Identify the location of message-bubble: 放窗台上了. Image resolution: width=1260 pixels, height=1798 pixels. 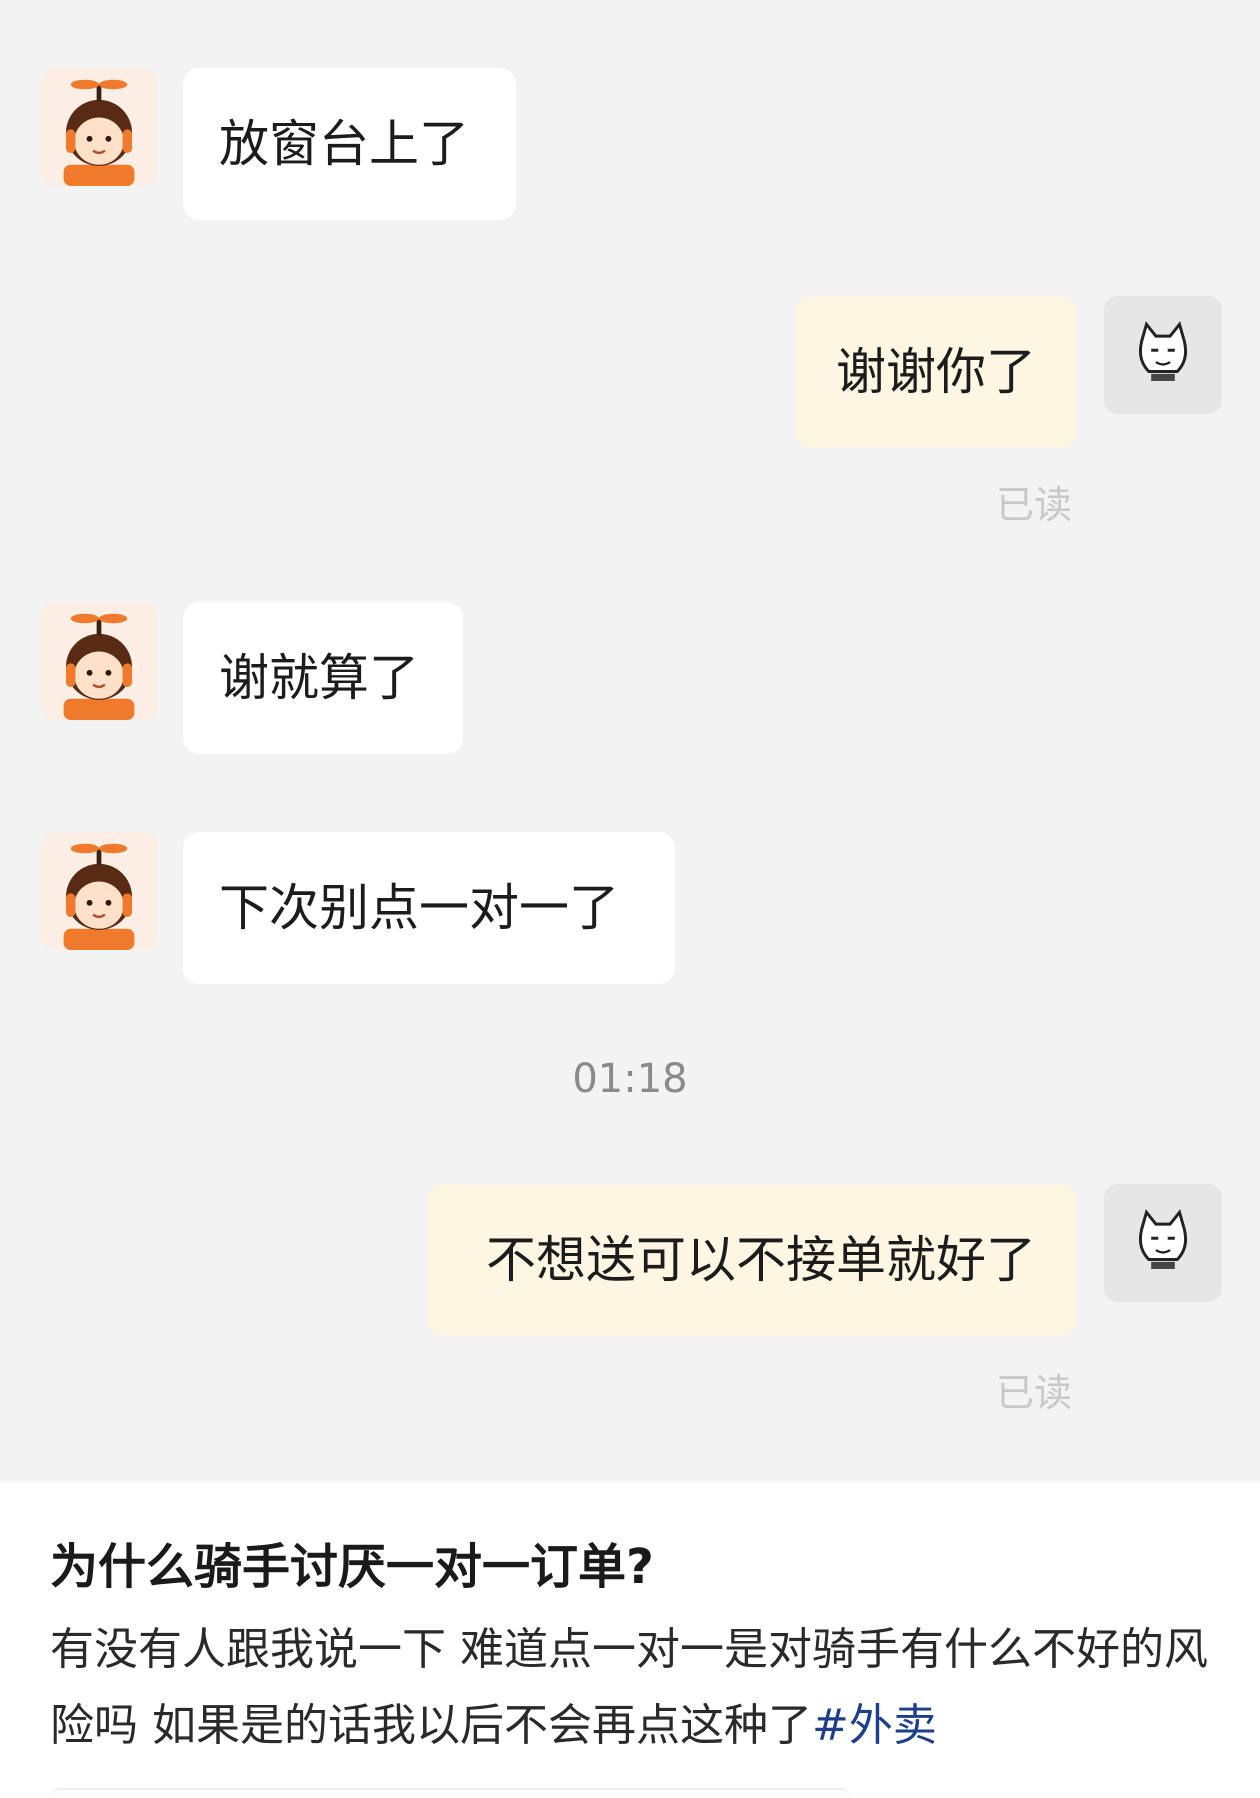
(349, 144).